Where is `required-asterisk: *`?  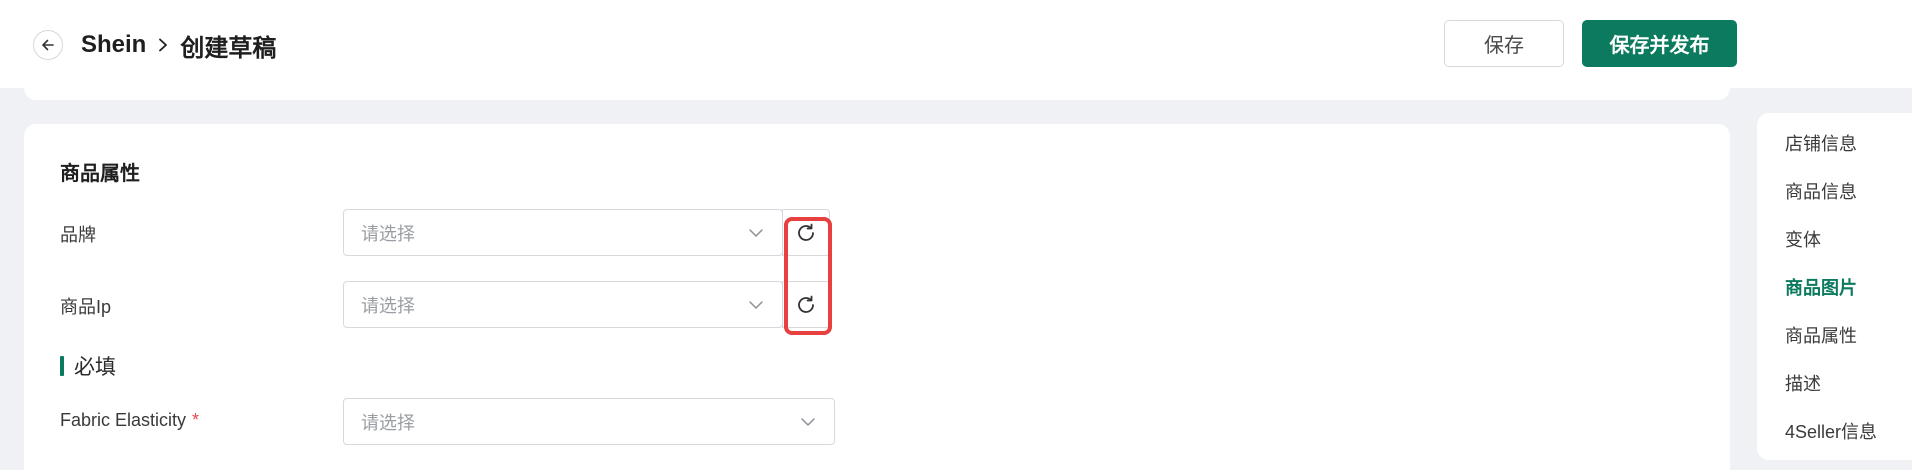 required-asterisk: * is located at coordinates (196, 420).